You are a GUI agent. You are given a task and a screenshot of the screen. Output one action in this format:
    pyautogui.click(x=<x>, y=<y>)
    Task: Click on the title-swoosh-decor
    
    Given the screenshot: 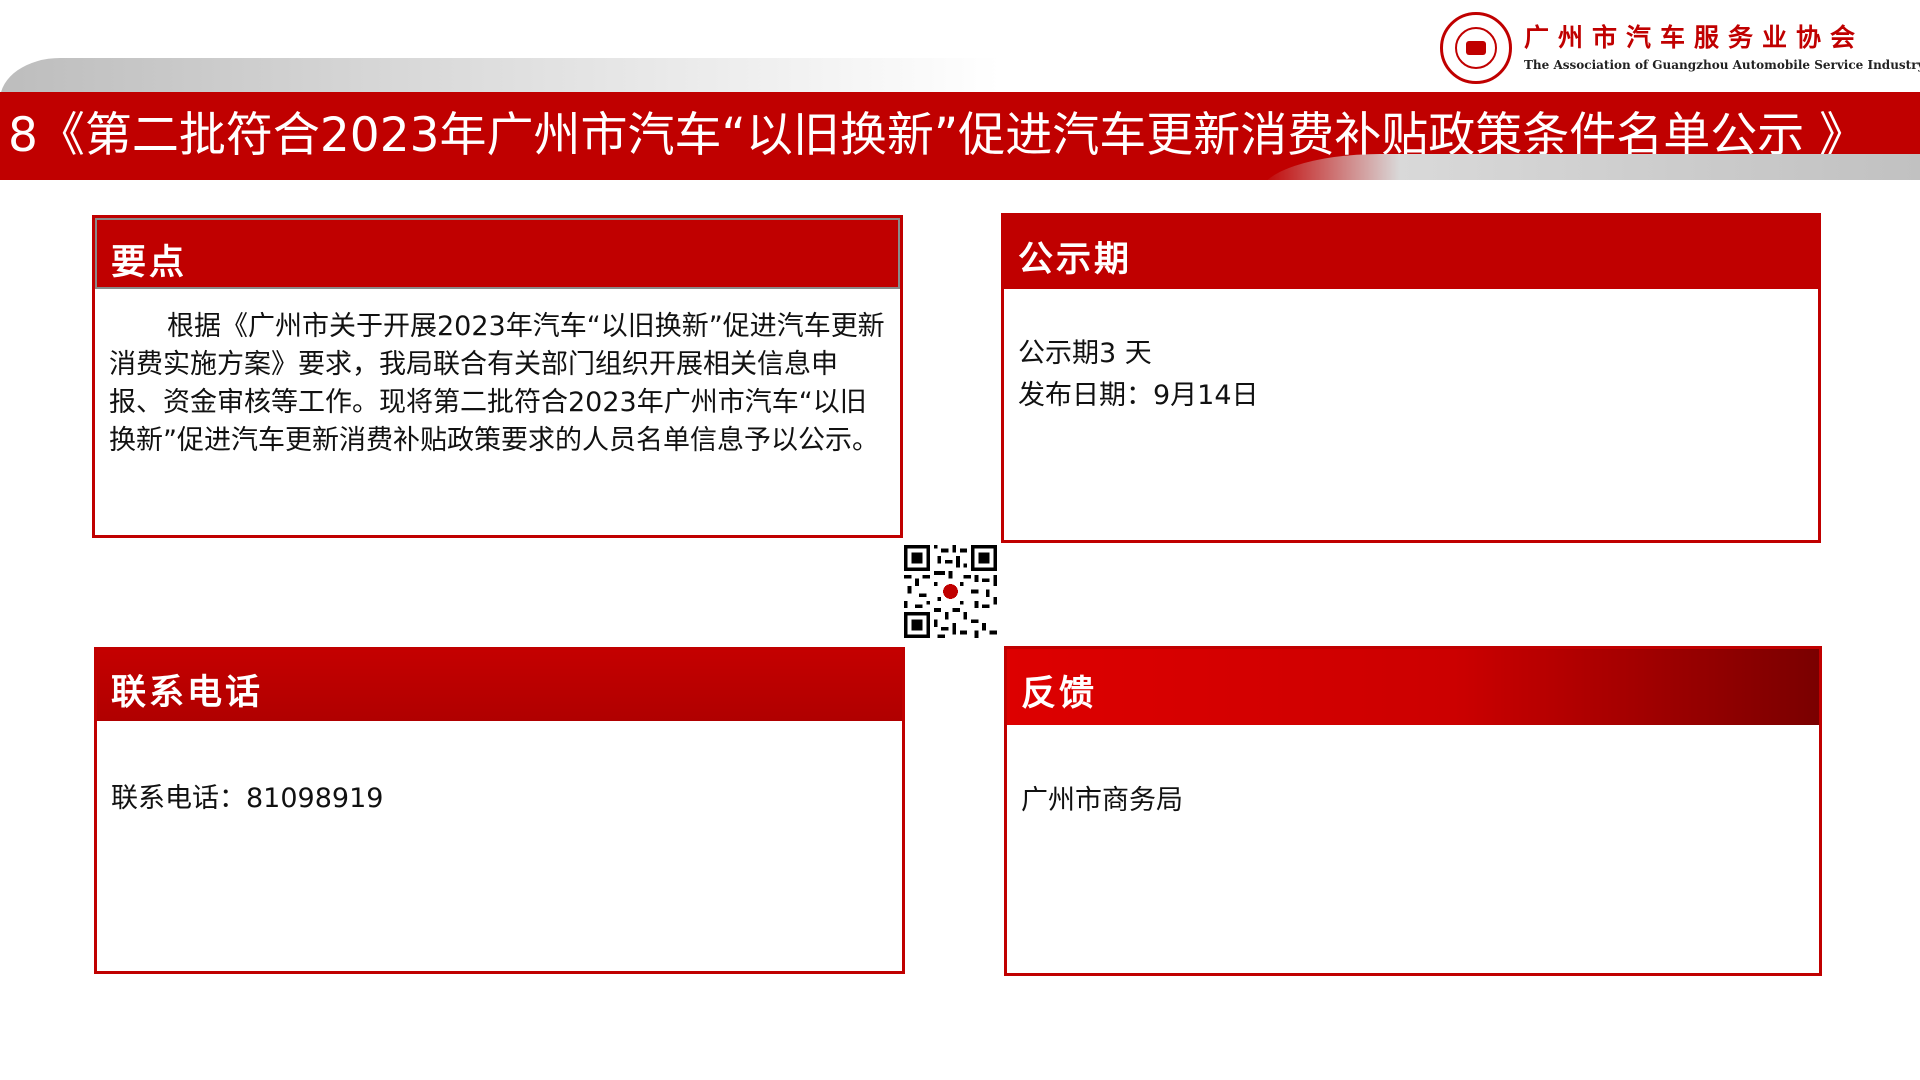 What is the action you would take?
    pyautogui.click(x=1590, y=167)
    